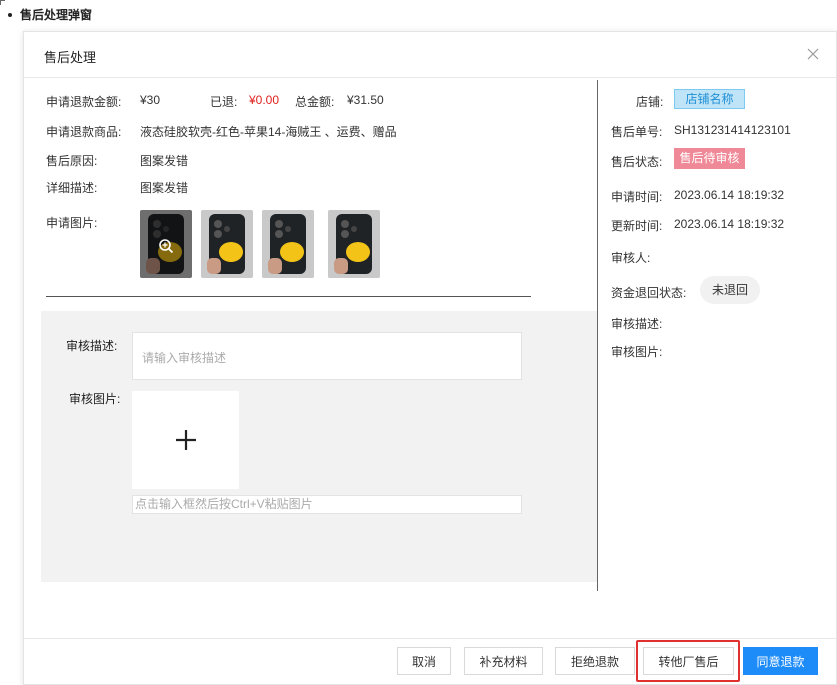 This screenshot has height=685, width=837. What do you see at coordinates (84, 132) in the screenshot?
I see `goods-label: 申请退款商品:` at bounding box center [84, 132].